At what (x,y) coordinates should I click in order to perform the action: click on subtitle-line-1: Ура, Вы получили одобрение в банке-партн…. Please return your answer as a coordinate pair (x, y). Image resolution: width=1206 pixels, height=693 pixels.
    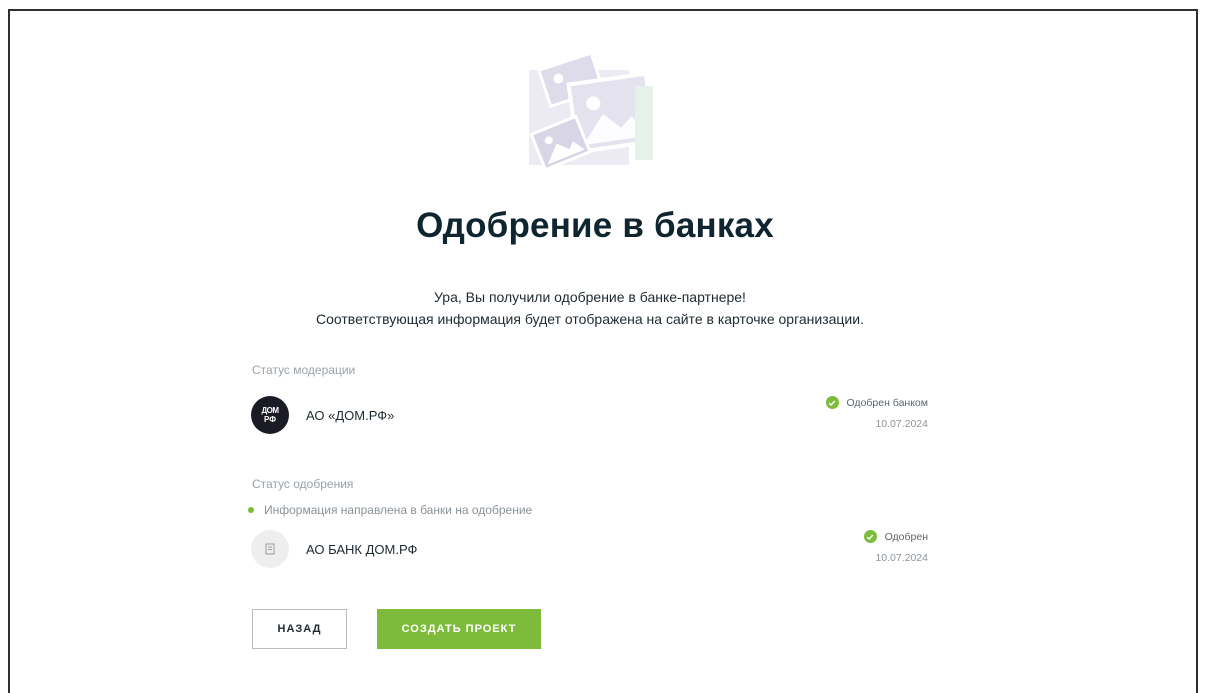
    Looking at the image, I should click on (590, 297).